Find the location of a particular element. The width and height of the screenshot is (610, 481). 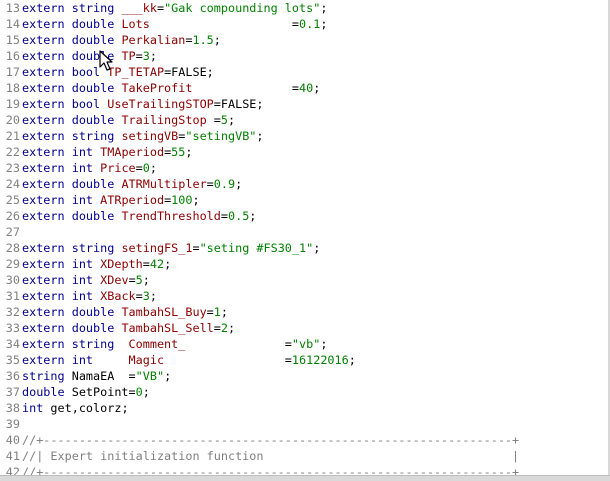

line-number: 26 is located at coordinates (12, 216).